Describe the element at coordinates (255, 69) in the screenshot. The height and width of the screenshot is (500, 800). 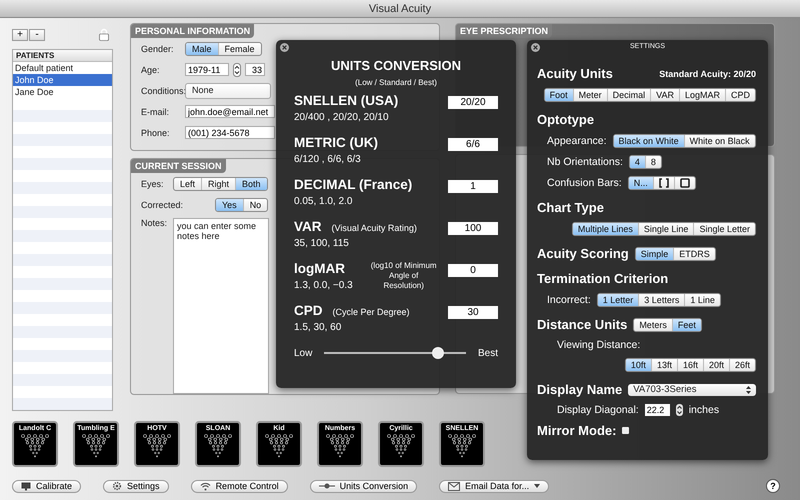
I see `years-field: 33` at that location.